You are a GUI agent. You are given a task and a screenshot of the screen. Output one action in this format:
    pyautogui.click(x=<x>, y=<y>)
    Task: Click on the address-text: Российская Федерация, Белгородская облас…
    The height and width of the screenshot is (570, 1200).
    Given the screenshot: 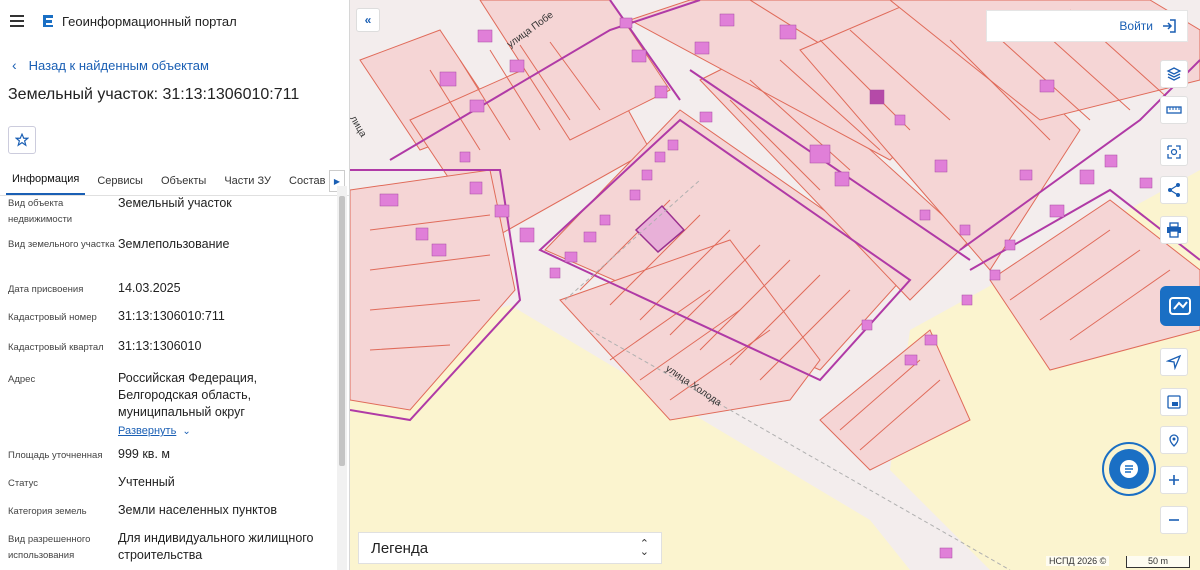 What is the action you would take?
    pyautogui.click(x=188, y=395)
    